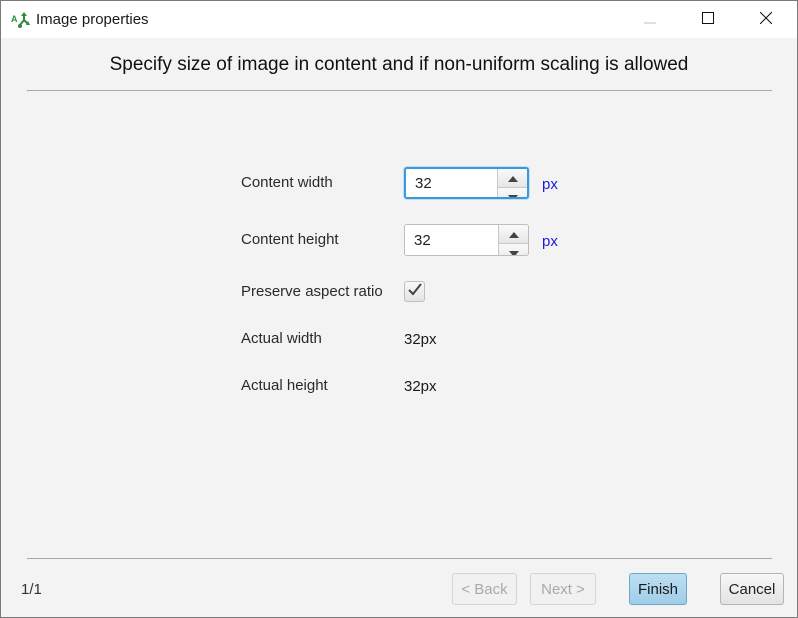  I want to click on checkmark-icon, so click(414, 291).